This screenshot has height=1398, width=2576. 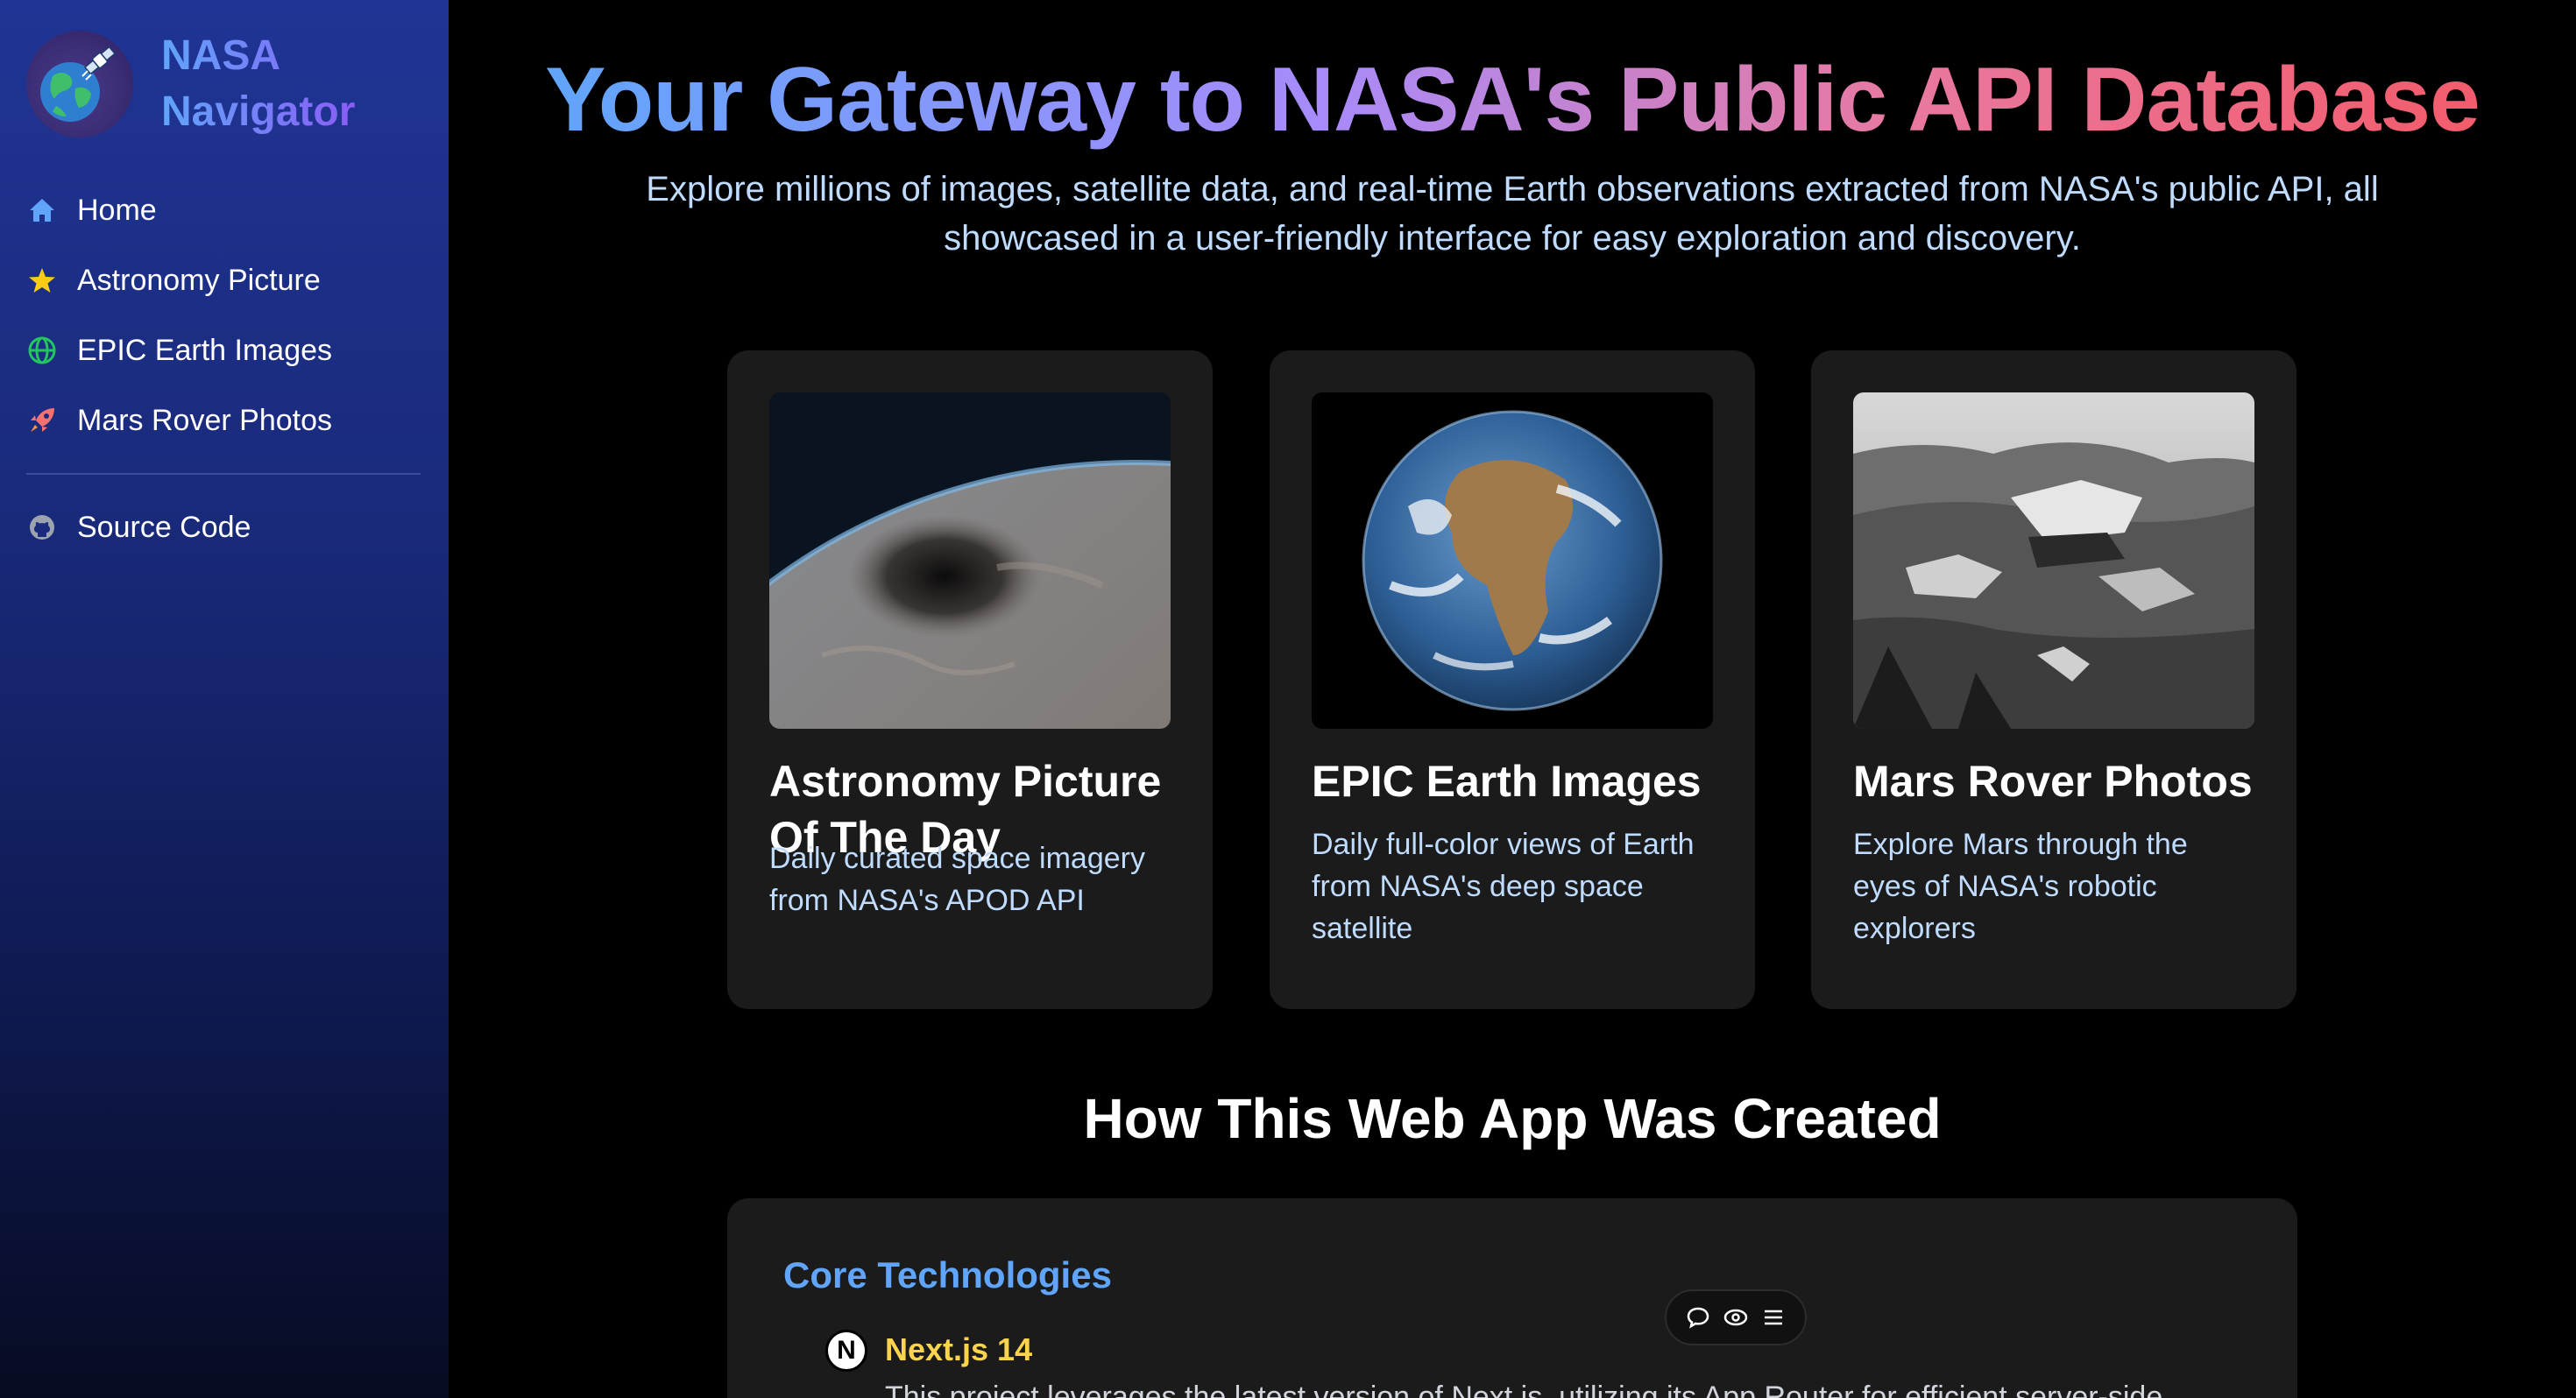 I want to click on brand: NASA Navigator, so click(x=190, y=84).